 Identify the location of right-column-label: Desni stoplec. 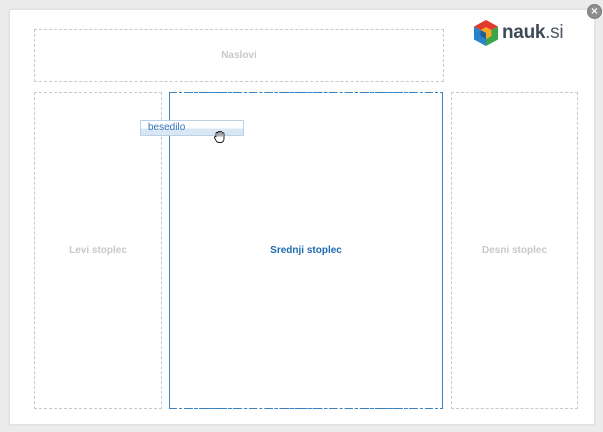
(514, 250).